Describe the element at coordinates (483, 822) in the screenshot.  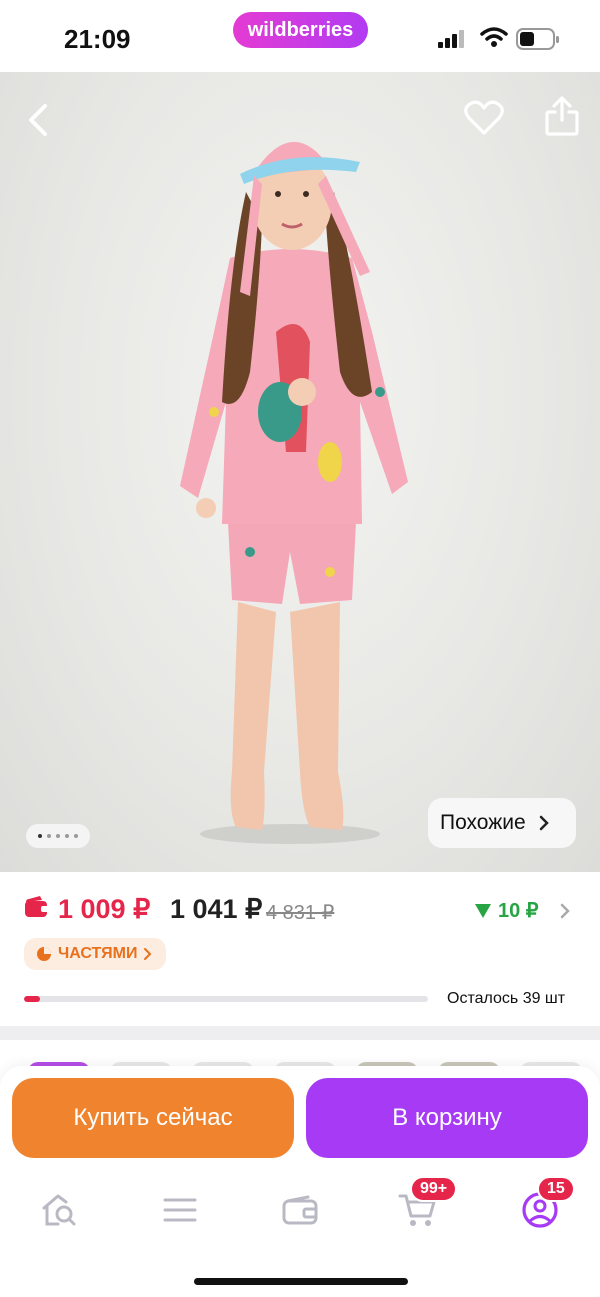
I see `similar-label: Похожие` at that location.